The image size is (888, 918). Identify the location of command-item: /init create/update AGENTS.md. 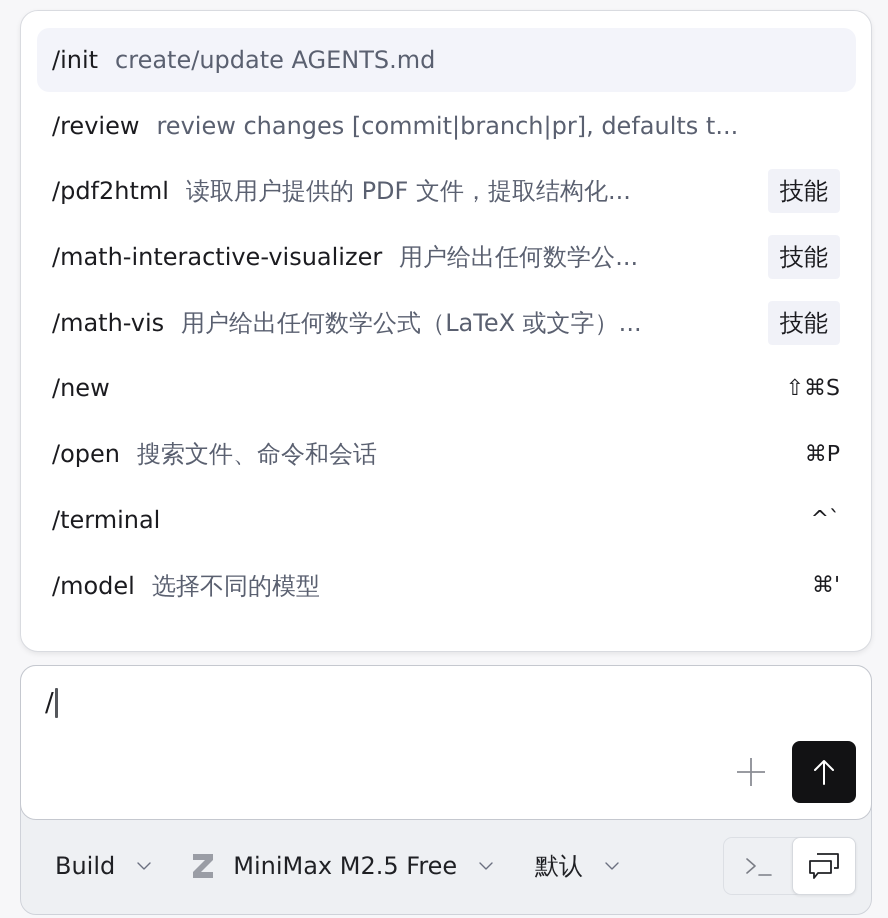
(446, 60).